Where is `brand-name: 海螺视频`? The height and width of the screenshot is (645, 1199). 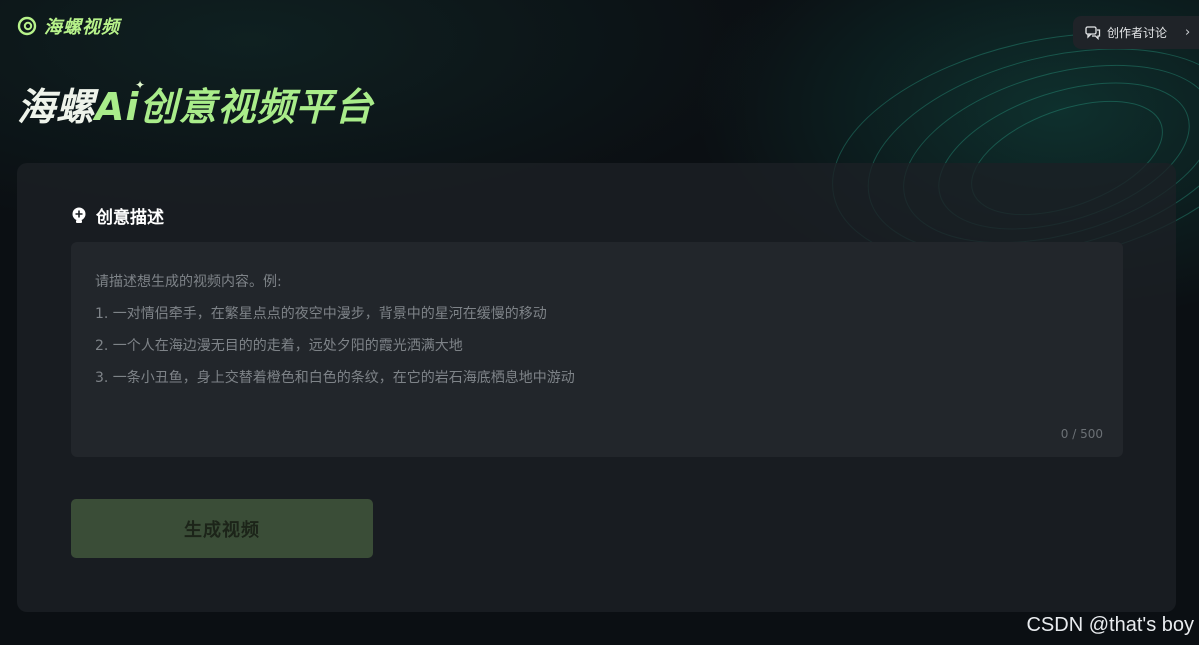 brand-name: 海螺视频 is located at coordinates (82, 27).